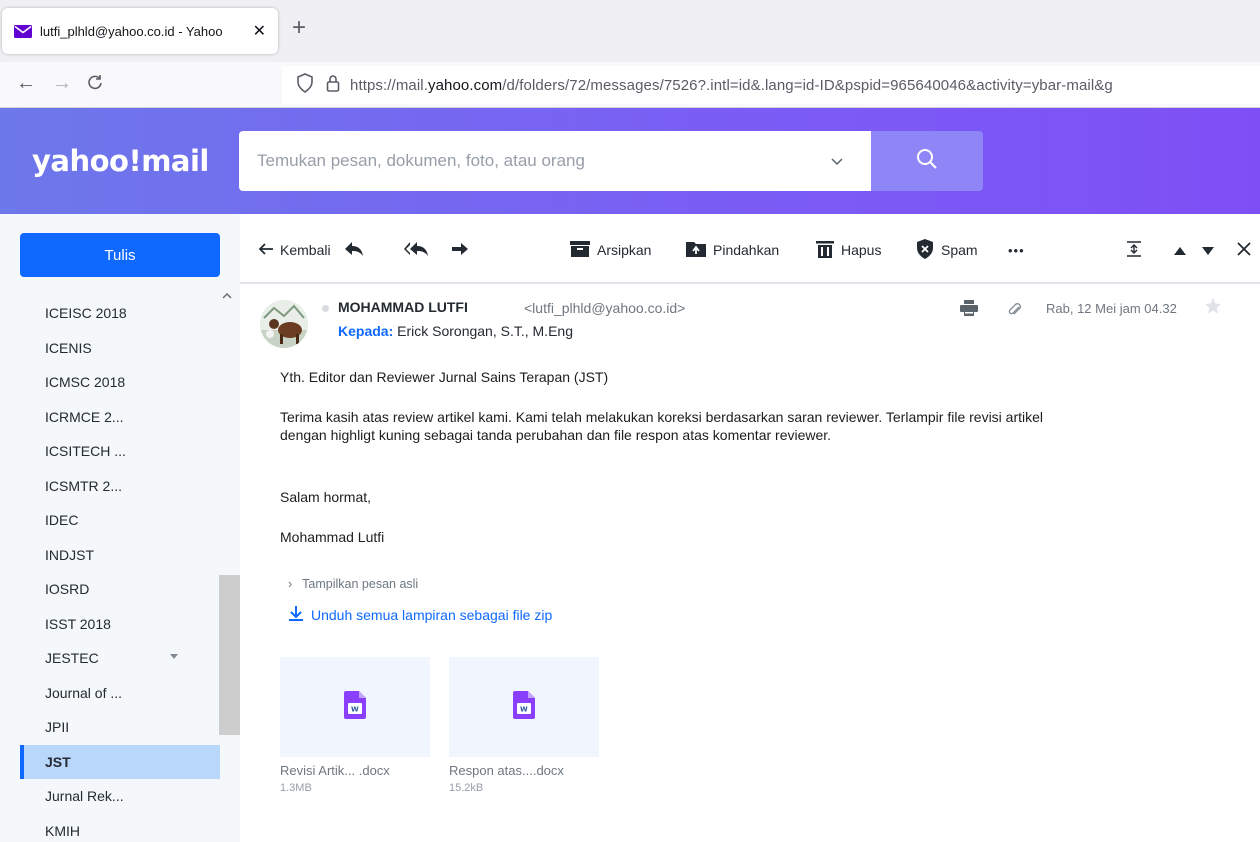 The height and width of the screenshot is (842, 1260). Describe the element at coordinates (928, 250) in the screenshot. I see `shield-x-icon` at that location.